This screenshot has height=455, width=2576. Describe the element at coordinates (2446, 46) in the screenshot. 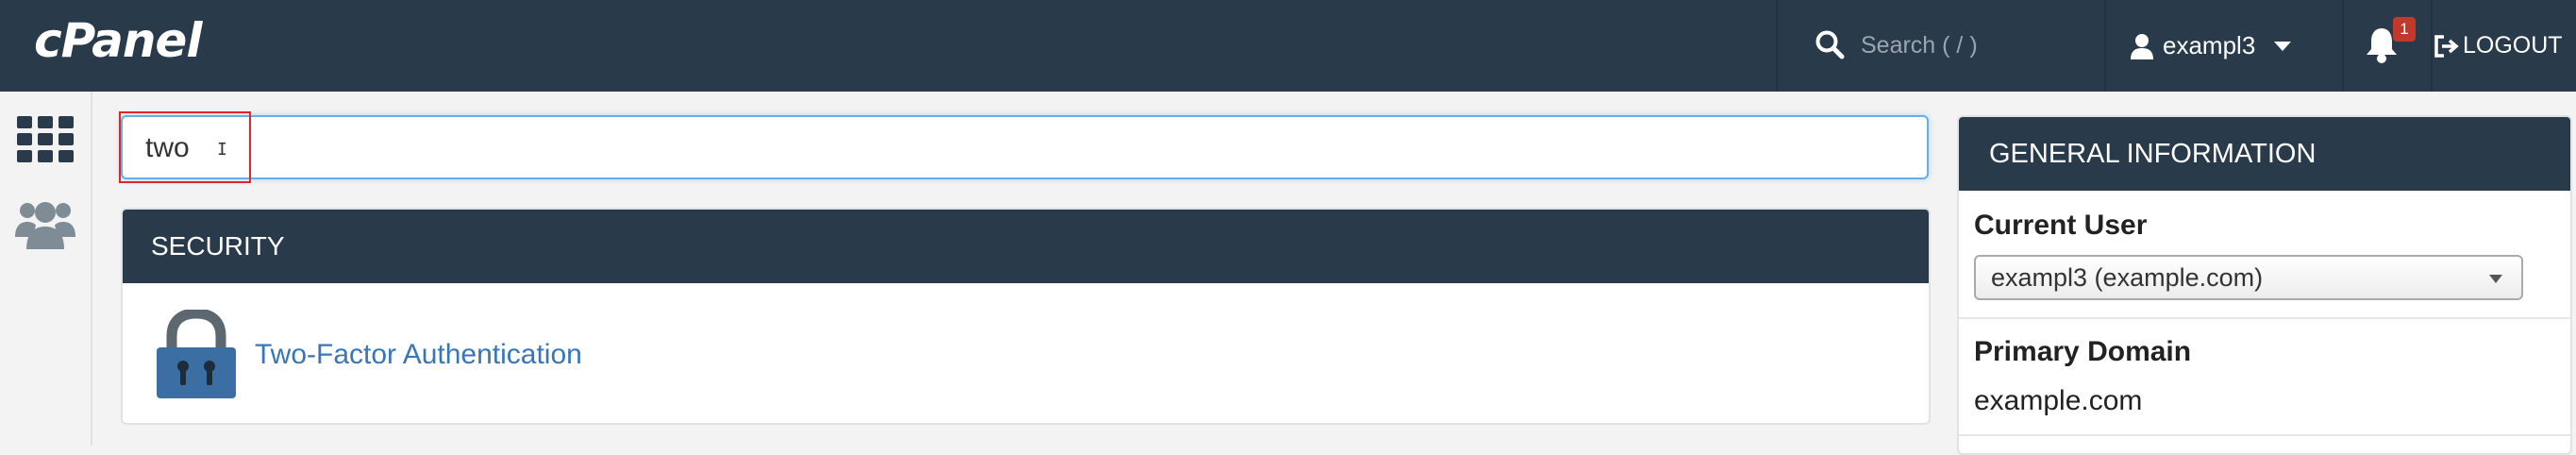

I see `logout-icon` at that location.